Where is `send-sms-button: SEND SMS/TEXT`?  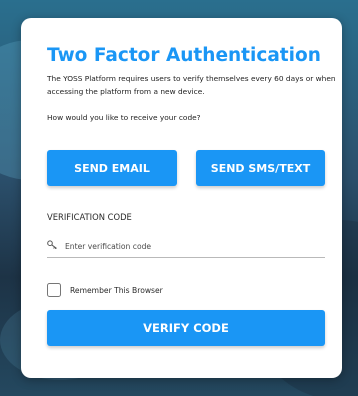
send-sms-button: SEND SMS/TEXT is located at coordinates (260, 168).